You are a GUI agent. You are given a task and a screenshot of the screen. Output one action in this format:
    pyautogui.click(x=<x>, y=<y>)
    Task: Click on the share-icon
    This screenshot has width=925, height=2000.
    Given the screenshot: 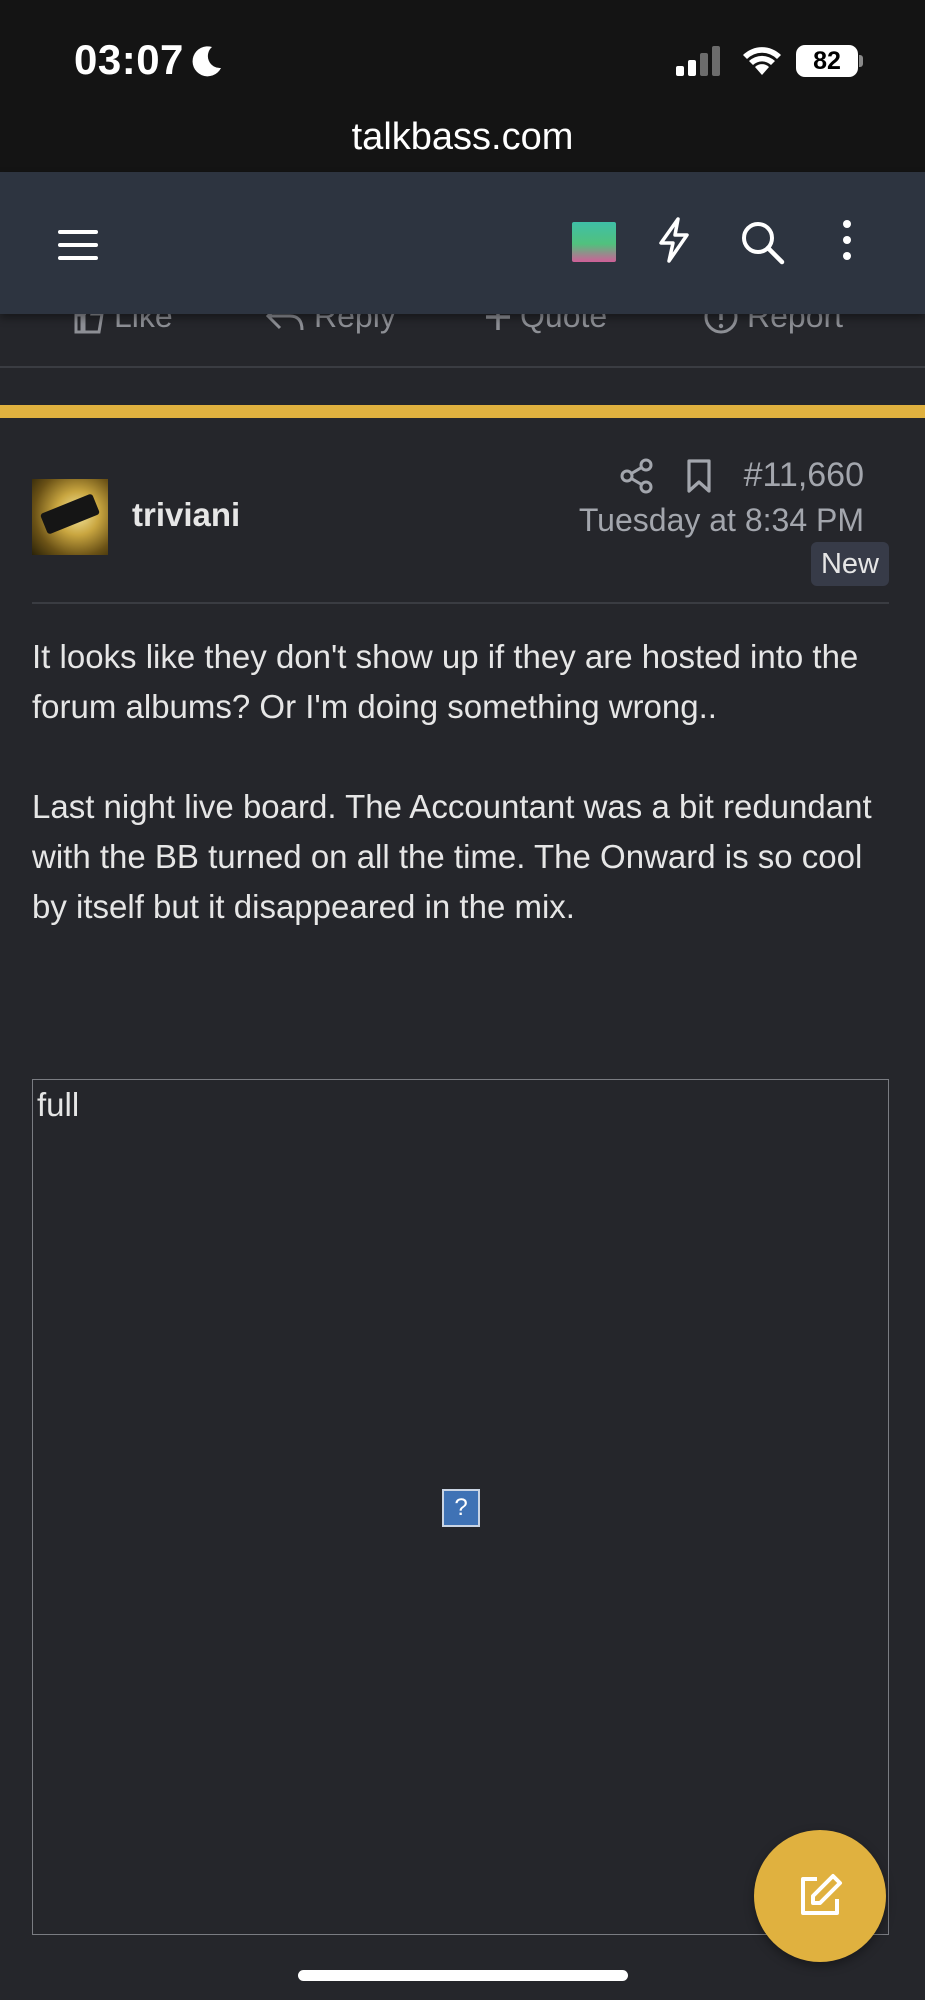 What is the action you would take?
    pyautogui.click(x=637, y=476)
    